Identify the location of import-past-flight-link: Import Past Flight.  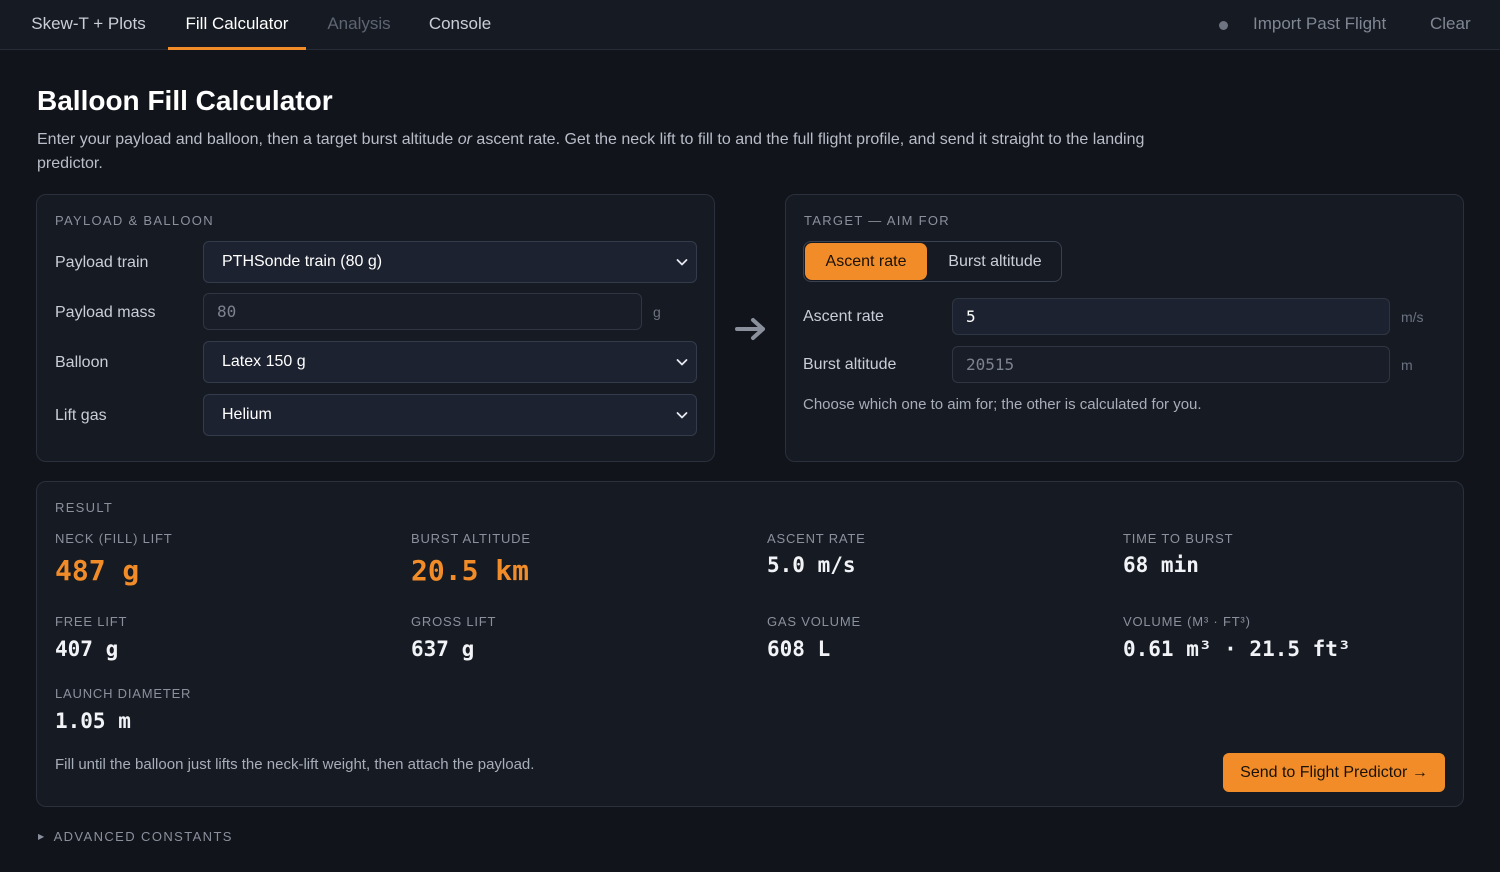
(1319, 24).